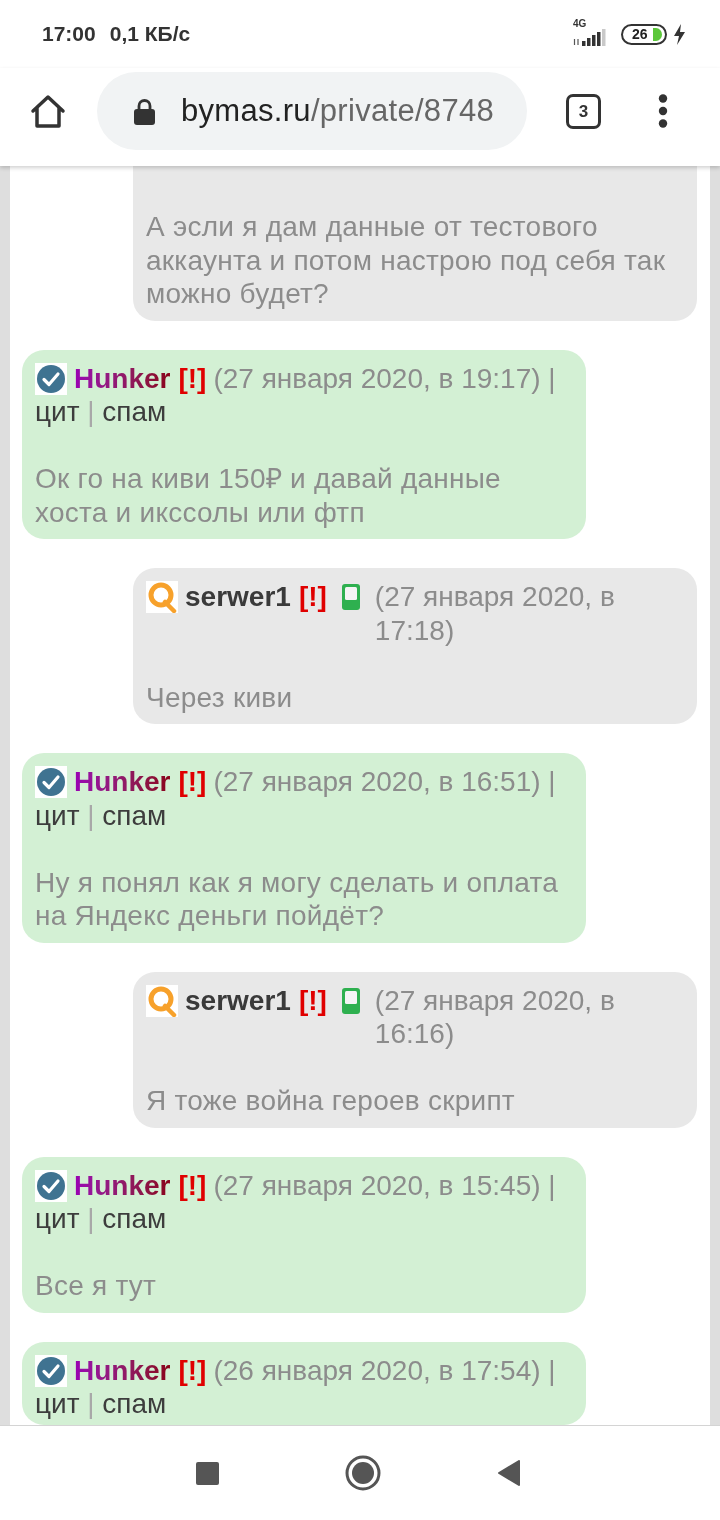 The width and height of the screenshot is (720, 1520). Describe the element at coordinates (384, 378) in the screenshot. I see `message-date: (27 января 2020, в 19:17) |` at that location.